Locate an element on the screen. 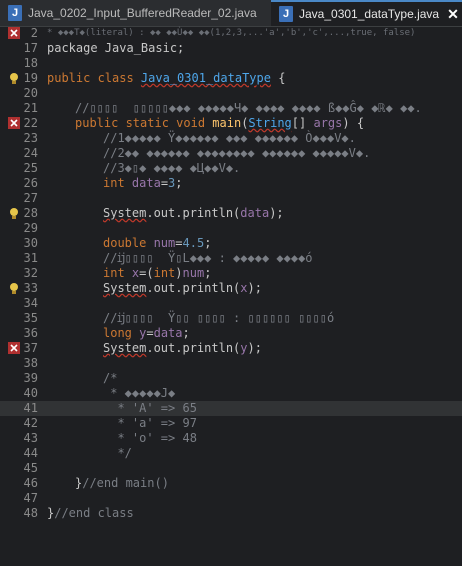  code-line: 46 }//end main() is located at coordinates (231, 483).